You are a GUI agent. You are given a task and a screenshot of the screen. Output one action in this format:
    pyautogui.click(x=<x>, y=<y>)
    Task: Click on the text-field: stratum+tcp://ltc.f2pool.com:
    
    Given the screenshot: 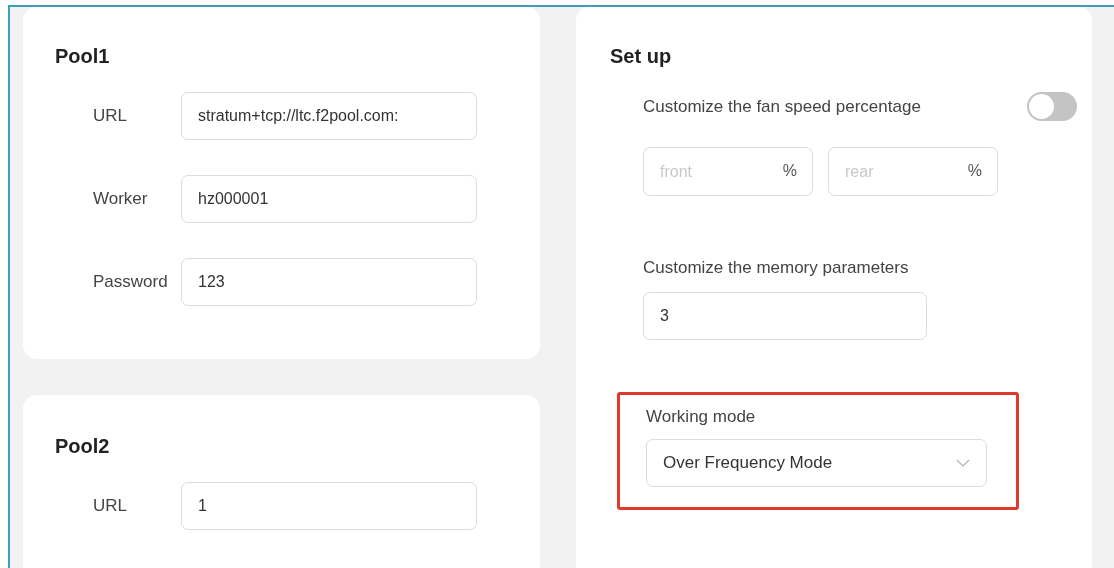 What is the action you would take?
    pyautogui.click(x=329, y=116)
    